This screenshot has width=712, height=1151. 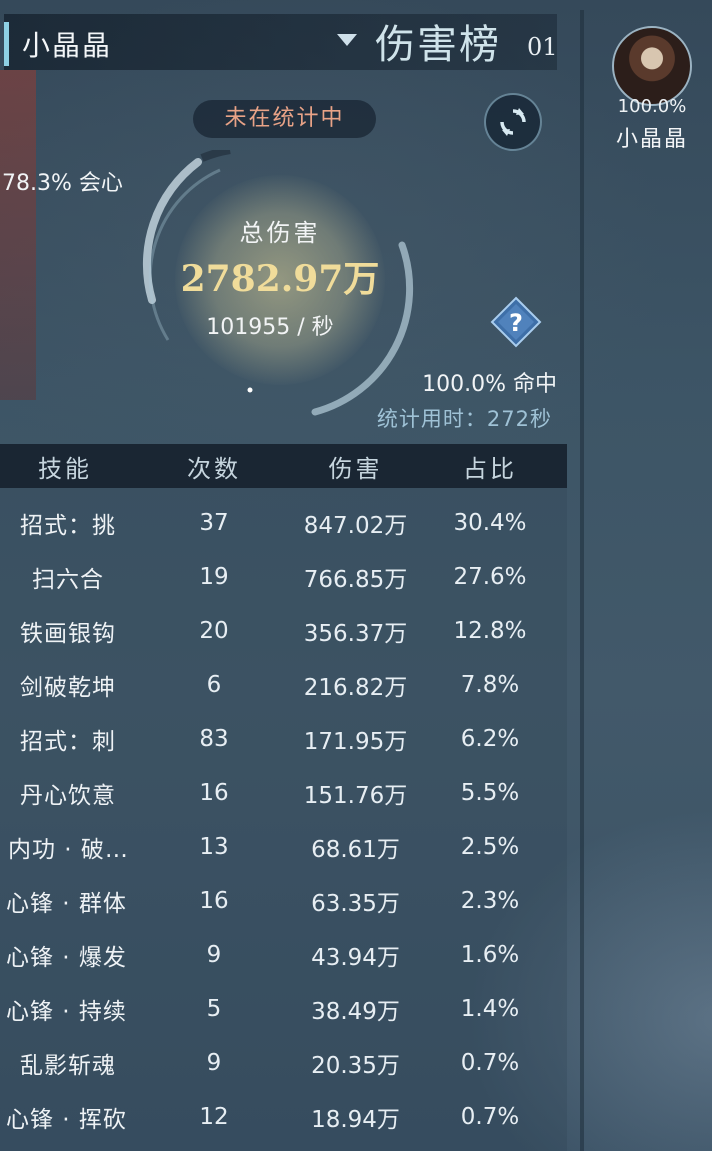 What do you see at coordinates (355, 466) in the screenshot?
I see `header-damage: 伤害` at bounding box center [355, 466].